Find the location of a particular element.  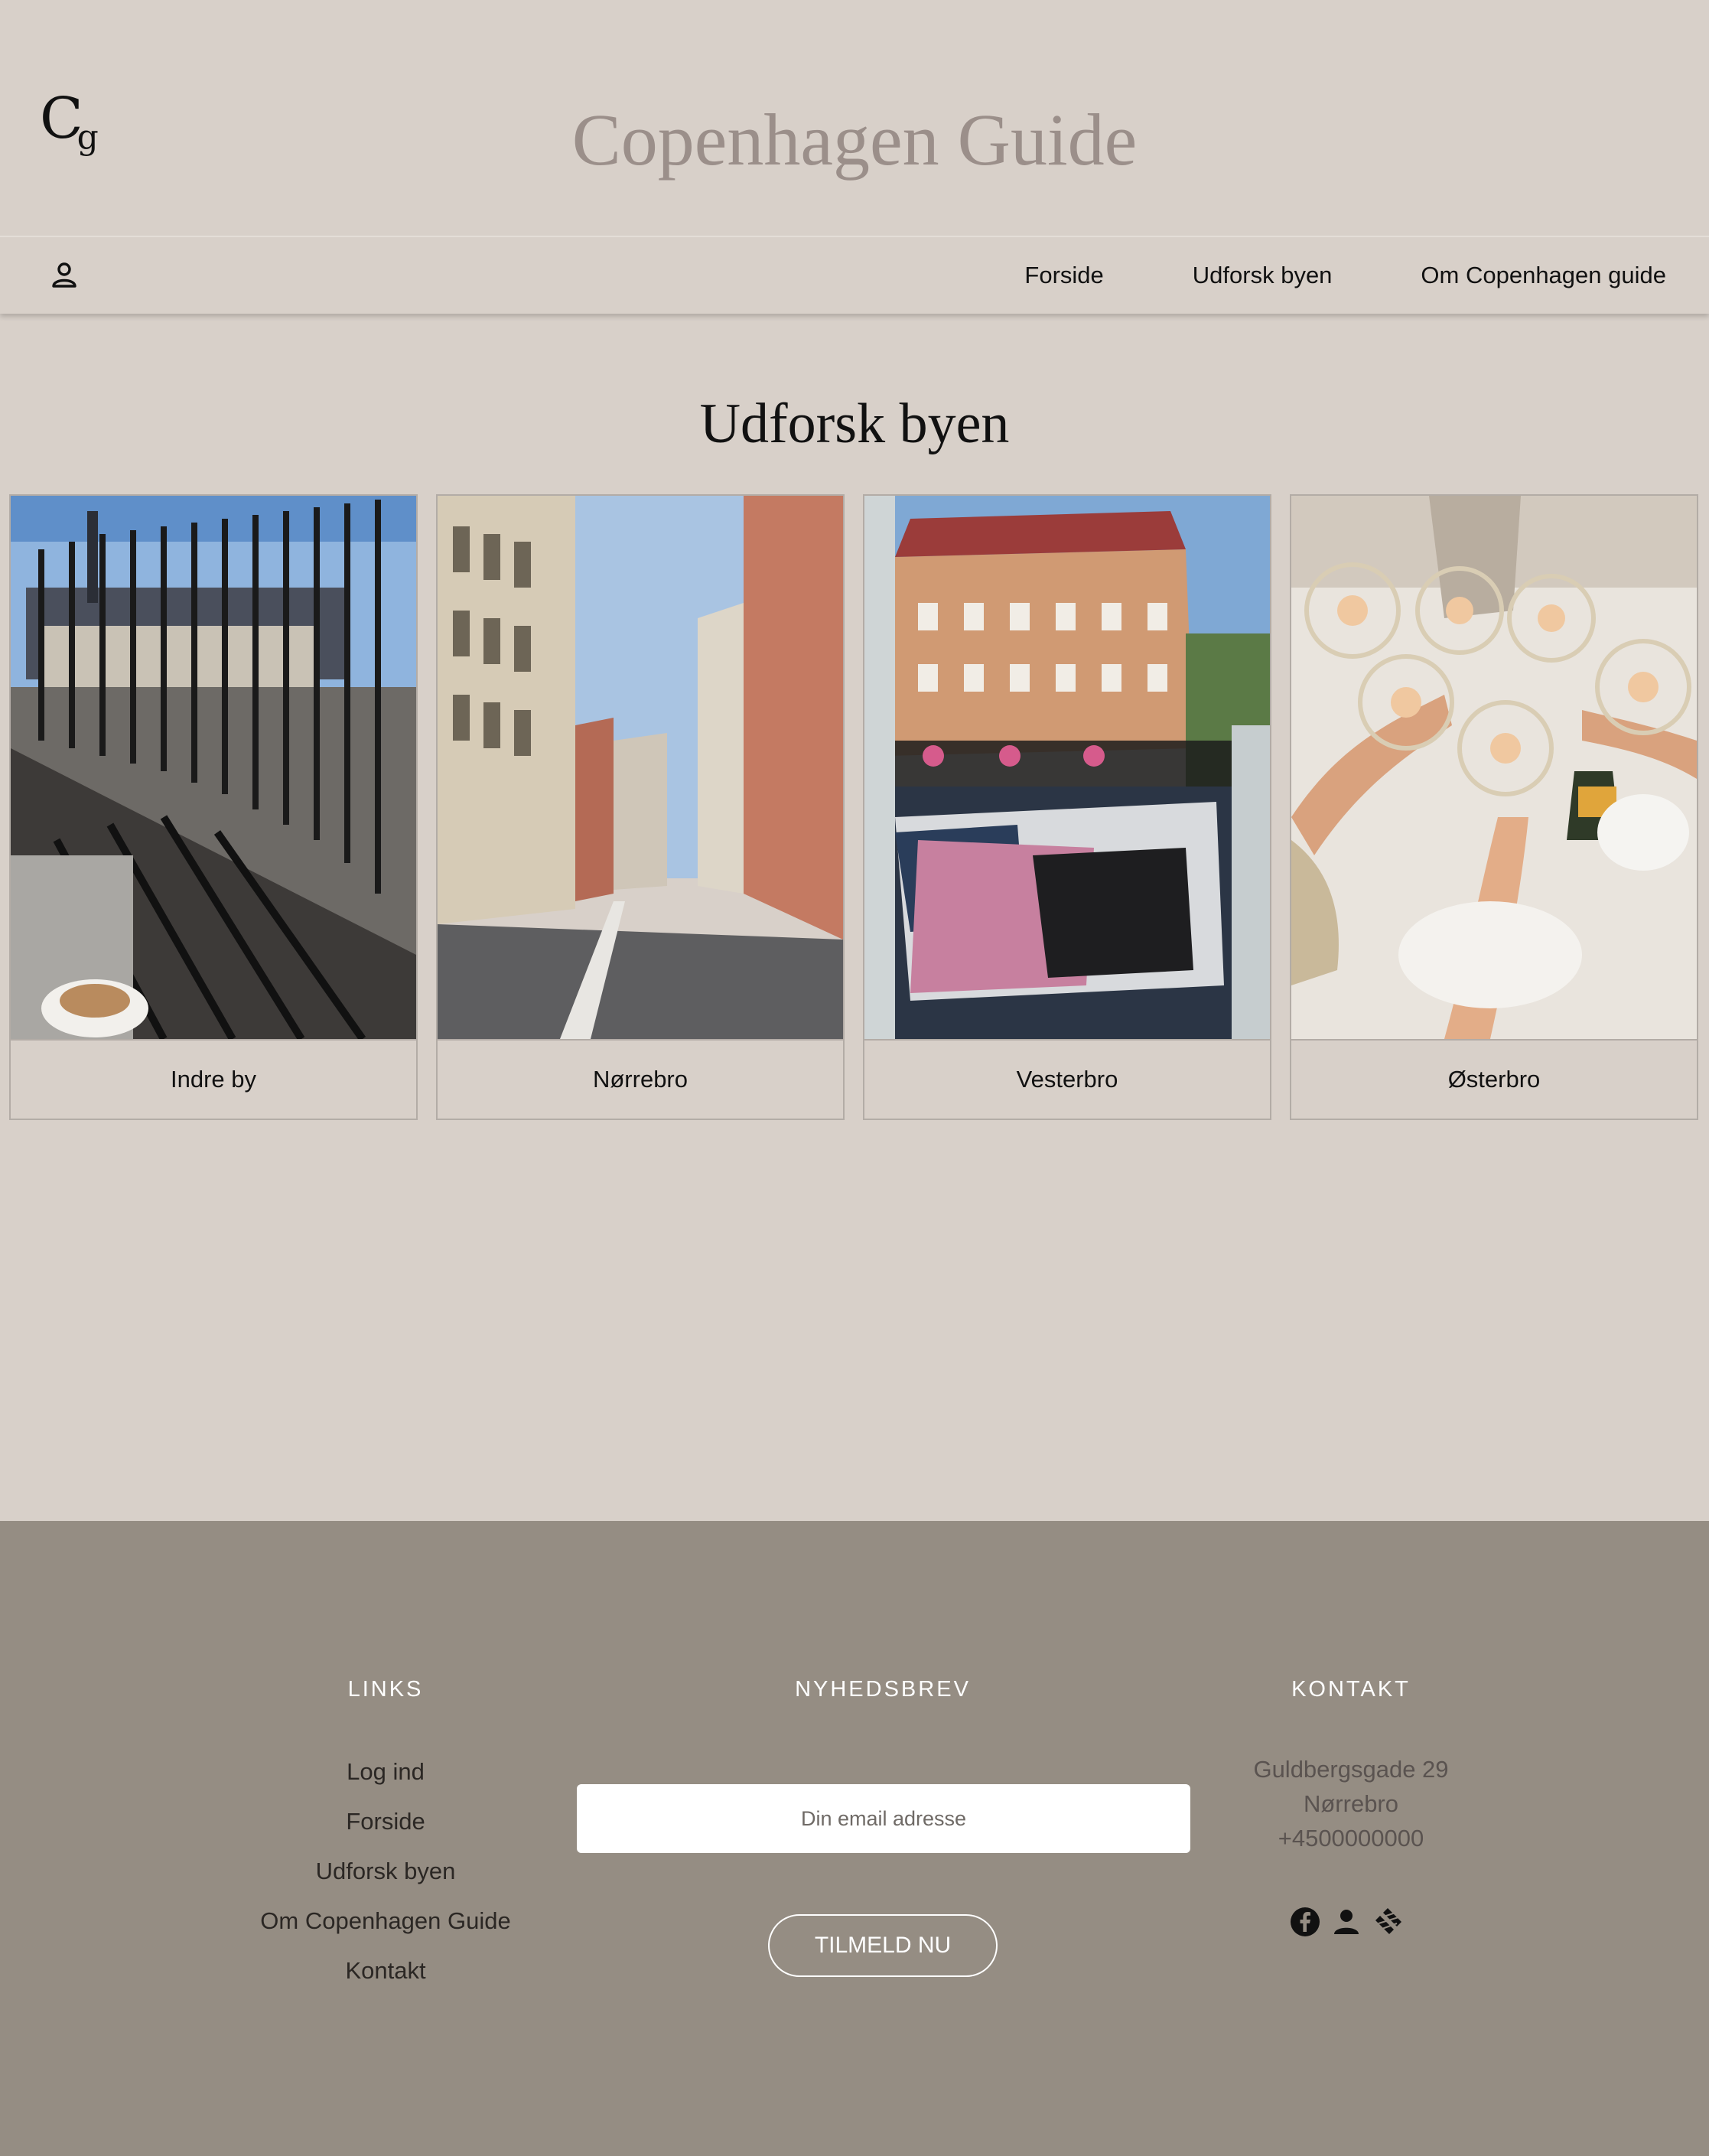

footer-link-om-copenhagen-guide: Om Copenhagen Guide is located at coordinates (386, 1926).